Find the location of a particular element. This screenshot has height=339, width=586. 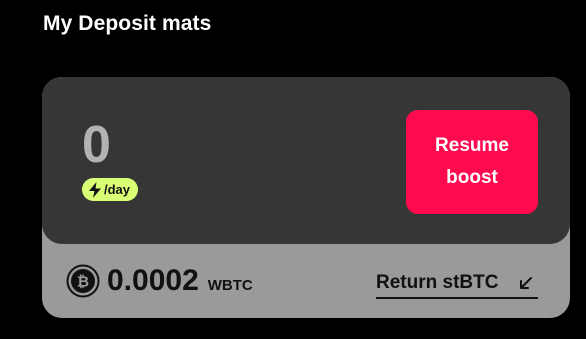

rate-badge: /day is located at coordinates (110, 189).